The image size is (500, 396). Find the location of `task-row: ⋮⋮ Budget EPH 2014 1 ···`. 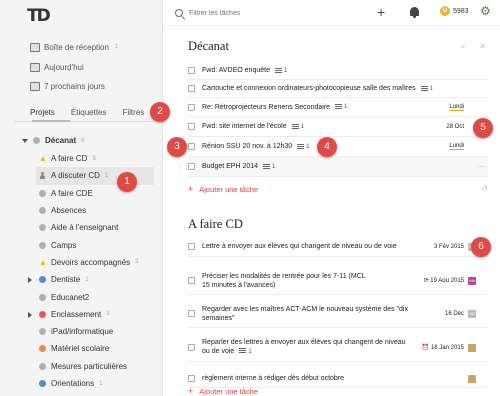

task-row: ⋮⋮ Budget EPH 2014 1 ··· is located at coordinates (332, 167).